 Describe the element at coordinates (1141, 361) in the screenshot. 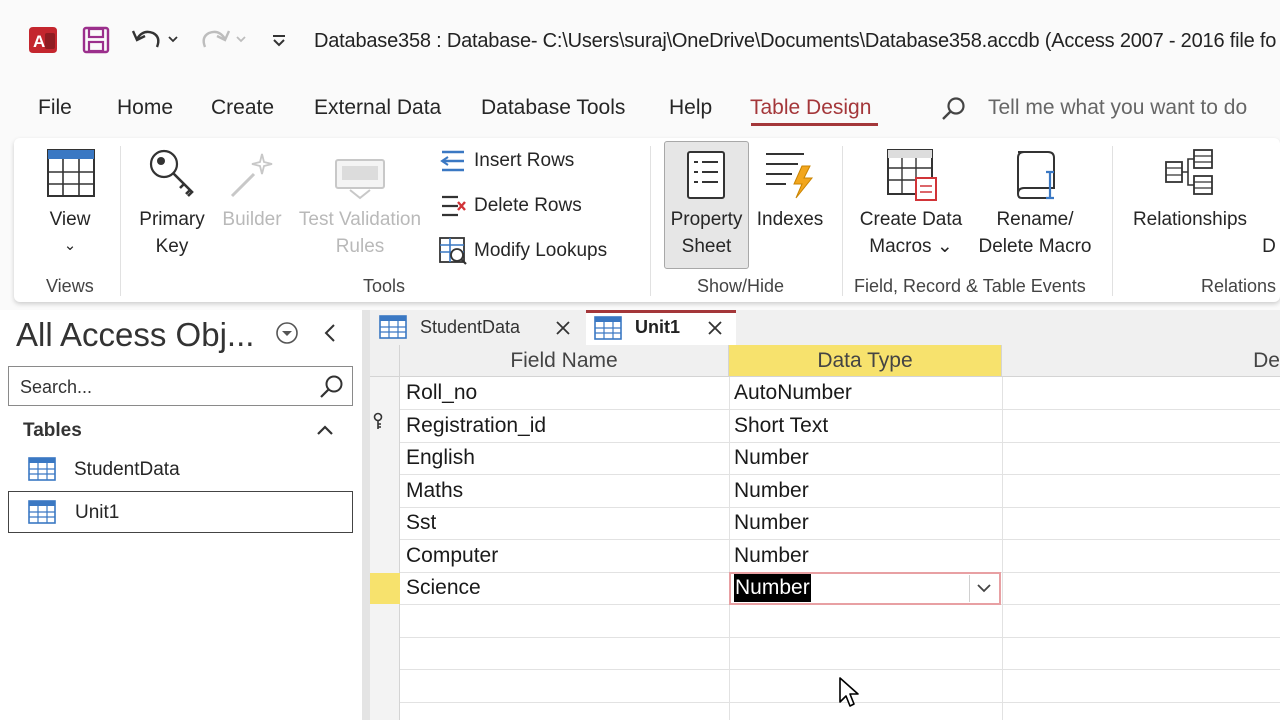

I see `header-description: De` at that location.